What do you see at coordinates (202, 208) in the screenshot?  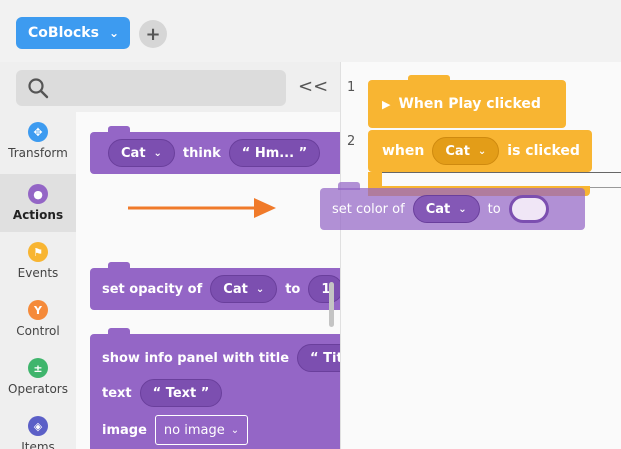 I see `drag-direction-arrow-icon` at bounding box center [202, 208].